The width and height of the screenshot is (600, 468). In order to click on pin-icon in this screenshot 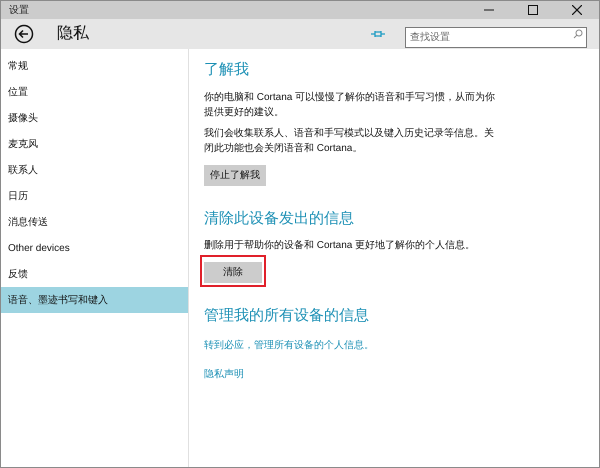, I will do `click(378, 34)`.